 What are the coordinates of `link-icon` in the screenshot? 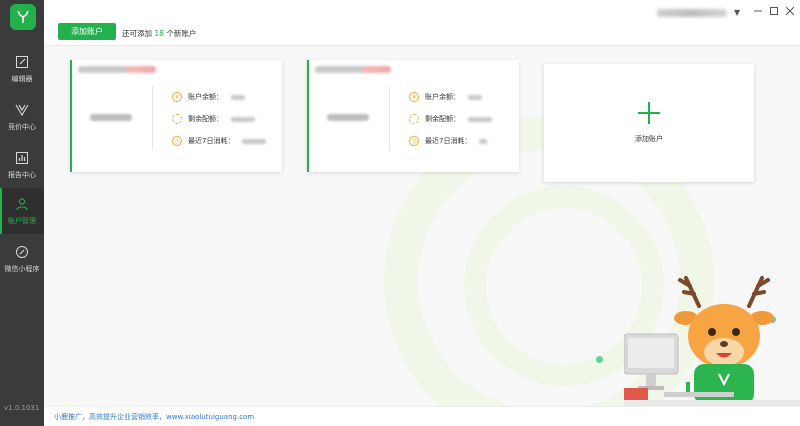 It's located at (22, 252).